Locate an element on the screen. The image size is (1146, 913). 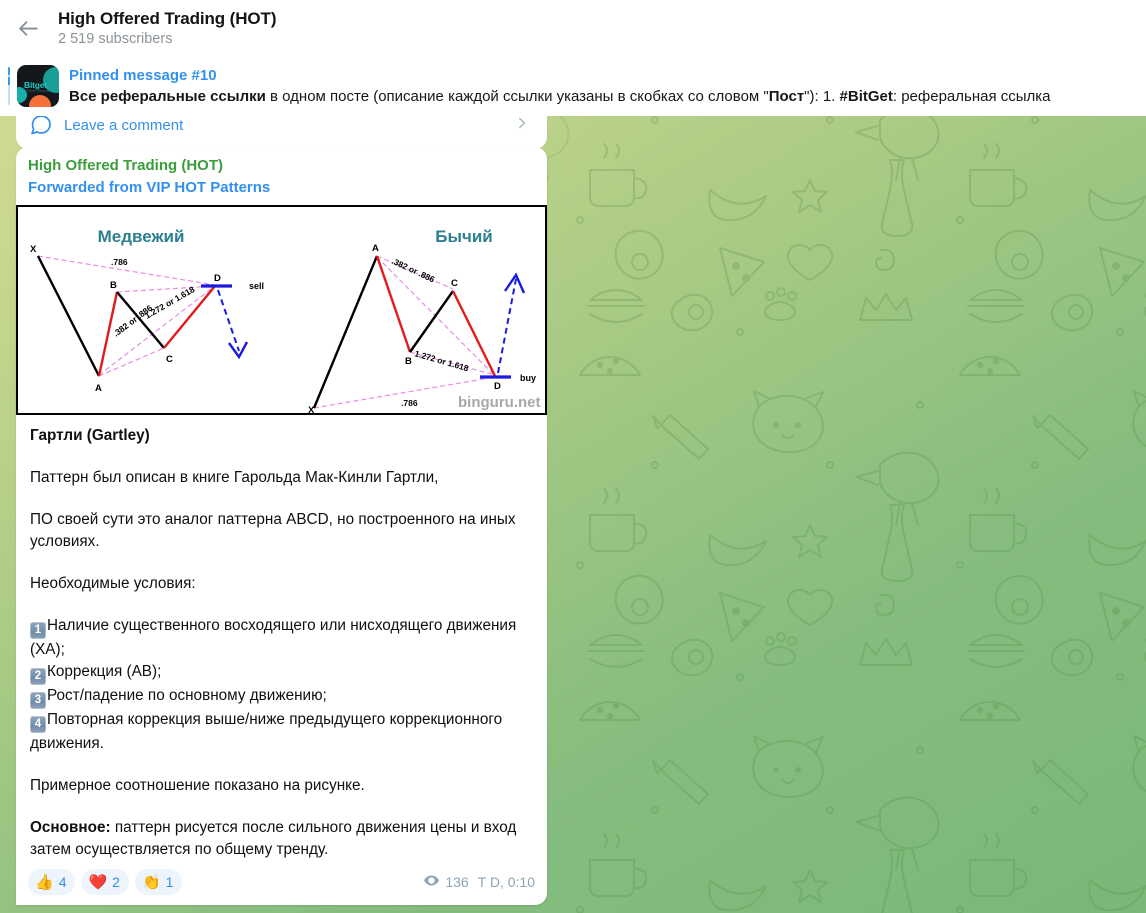
reaction-clap: 👏 1 is located at coordinates (158, 882).